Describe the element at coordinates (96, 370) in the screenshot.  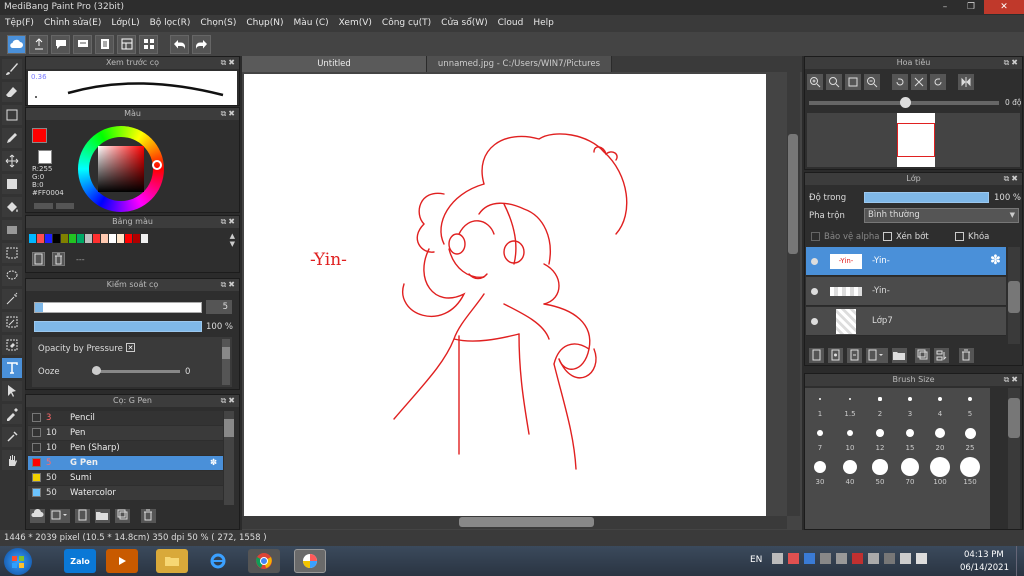
I see `ooze-slider-thumb` at that location.